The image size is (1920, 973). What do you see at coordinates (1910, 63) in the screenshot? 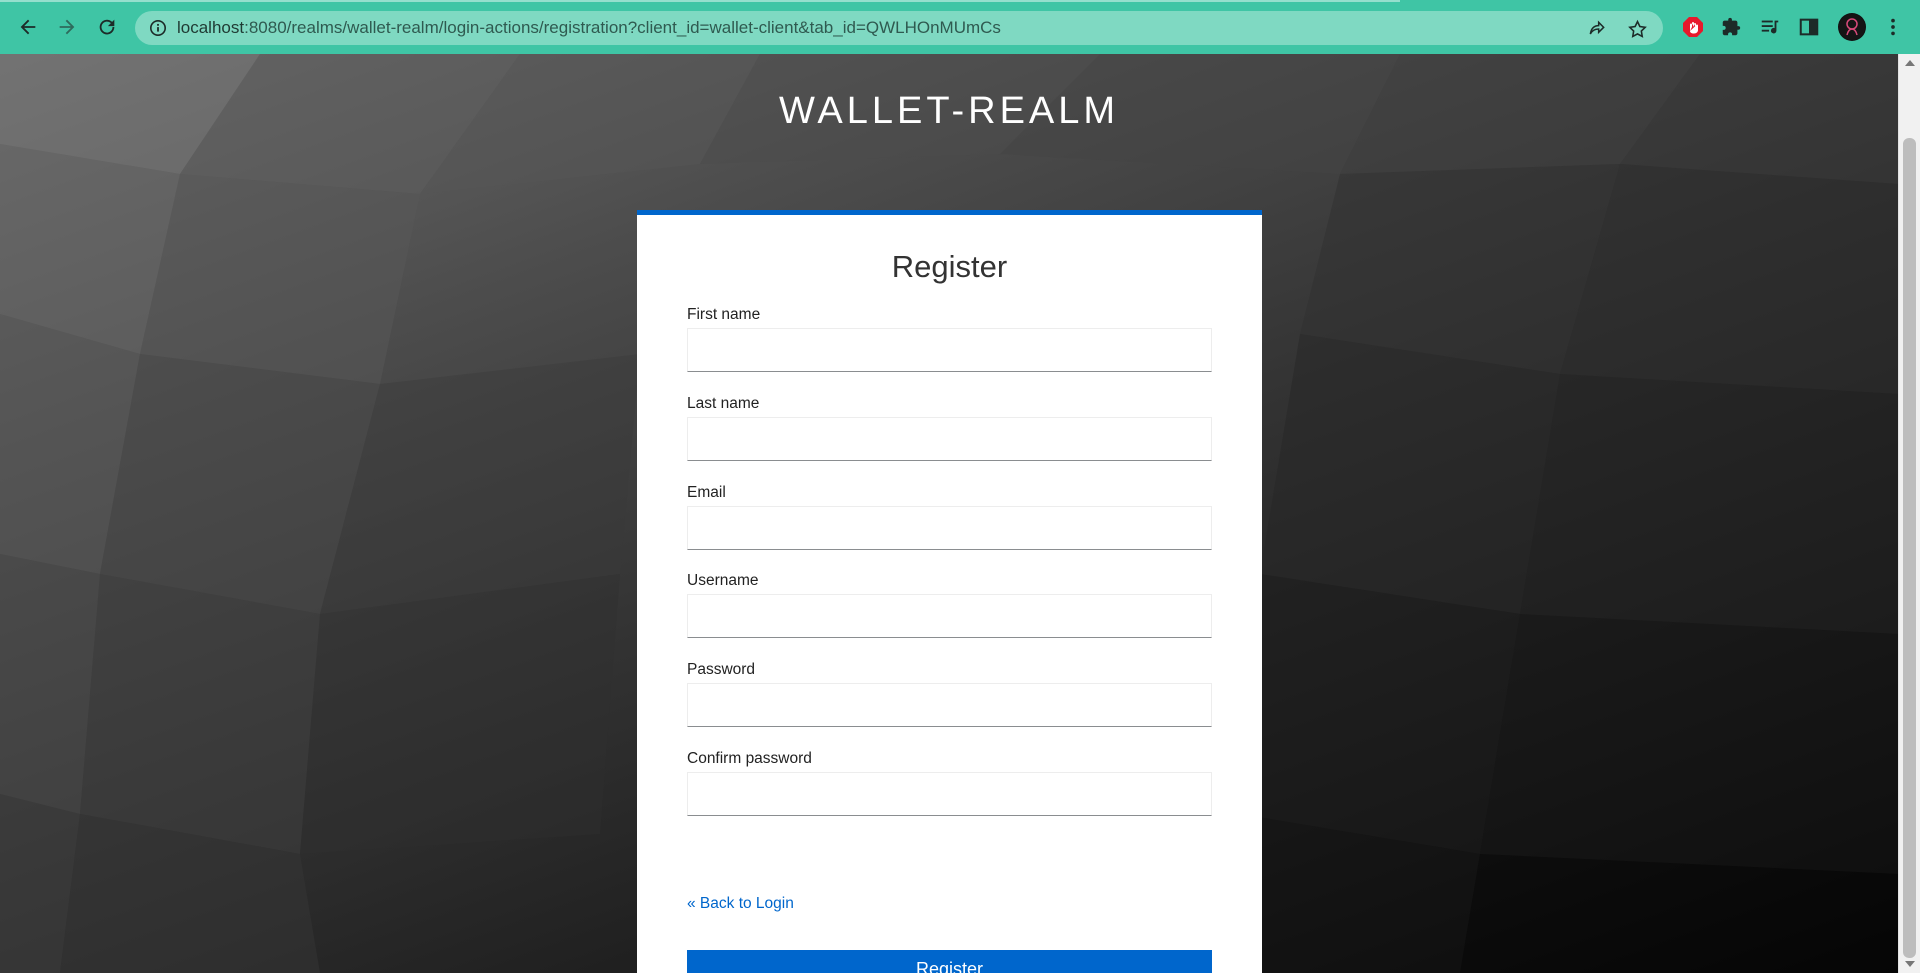
I see `scroll-up-arrow-icon` at bounding box center [1910, 63].